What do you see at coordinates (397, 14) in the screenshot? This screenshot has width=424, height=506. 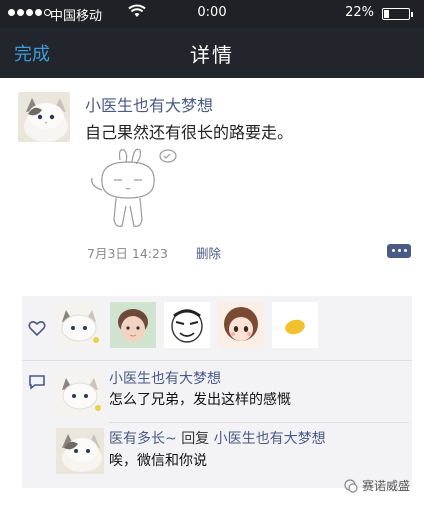 I see `battery-icon` at bounding box center [397, 14].